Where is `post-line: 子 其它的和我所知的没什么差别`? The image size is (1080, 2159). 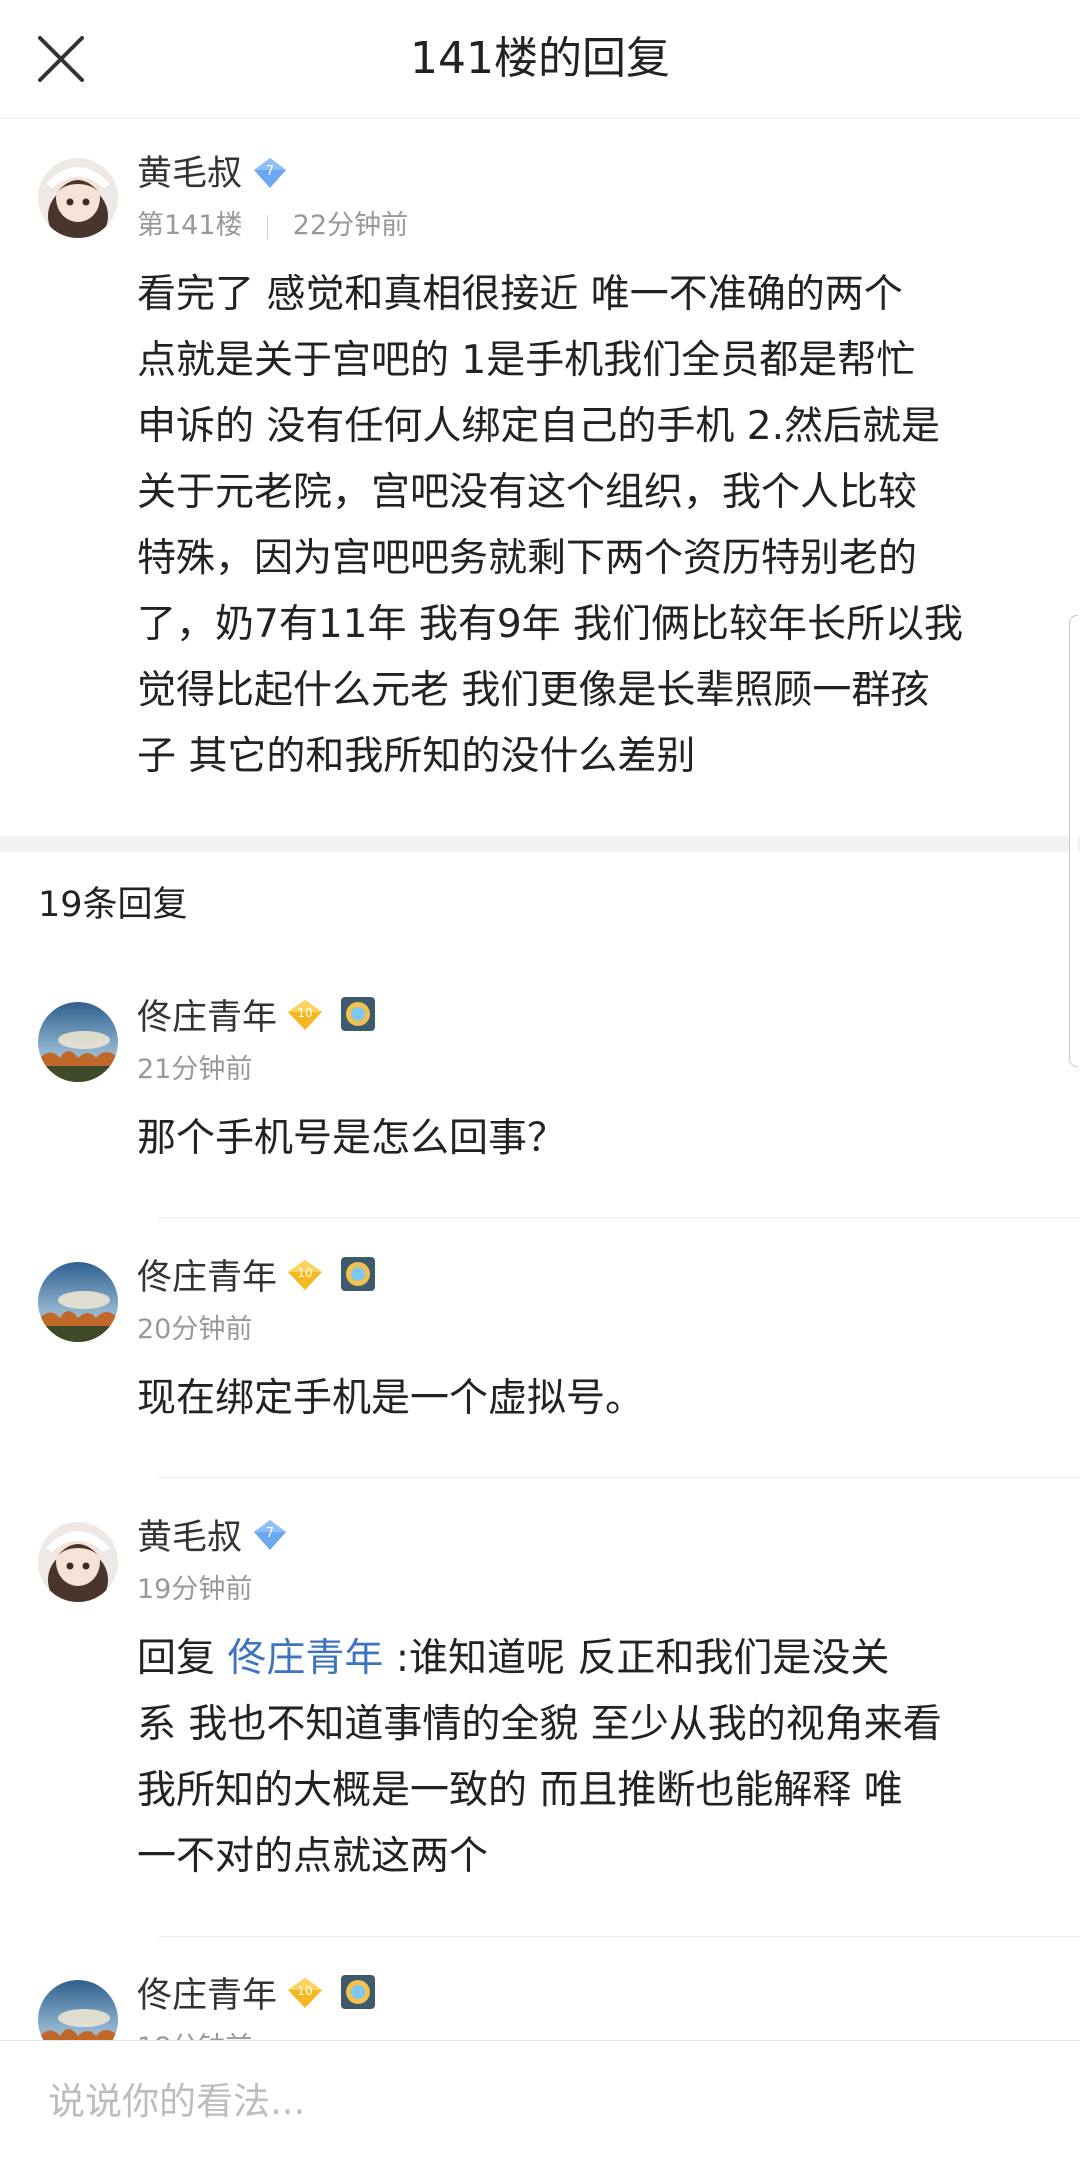 post-line: 子 其它的和我所知的没什么差别 is located at coordinates (416, 756).